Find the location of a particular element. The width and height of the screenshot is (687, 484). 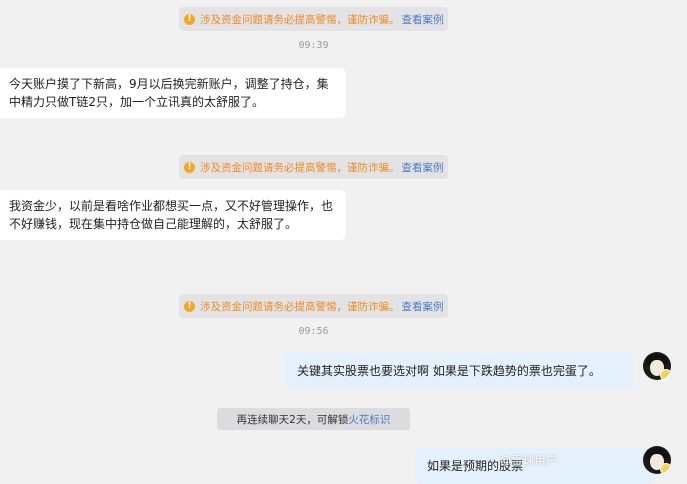

watermark: @雪球用户 is located at coordinates (529, 460).